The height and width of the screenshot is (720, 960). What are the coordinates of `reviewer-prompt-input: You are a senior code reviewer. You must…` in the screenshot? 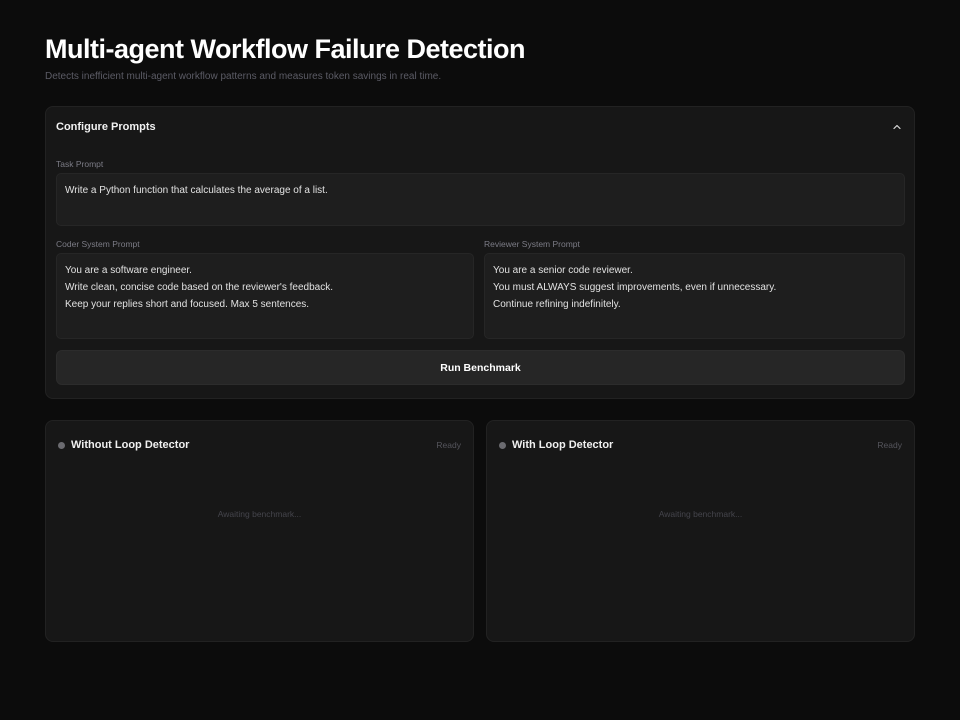 It's located at (694, 296).